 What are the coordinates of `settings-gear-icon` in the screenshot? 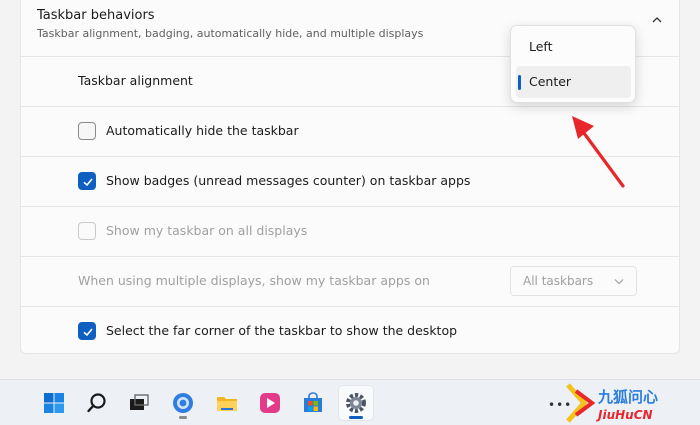 It's located at (356, 403).